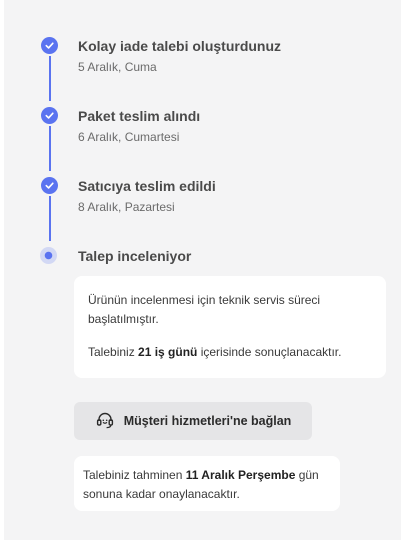  Describe the element at coordinates (180, 46) in the screenshot. I see `step-title: Kolay iade talebi oluşturdunuz` at that location.